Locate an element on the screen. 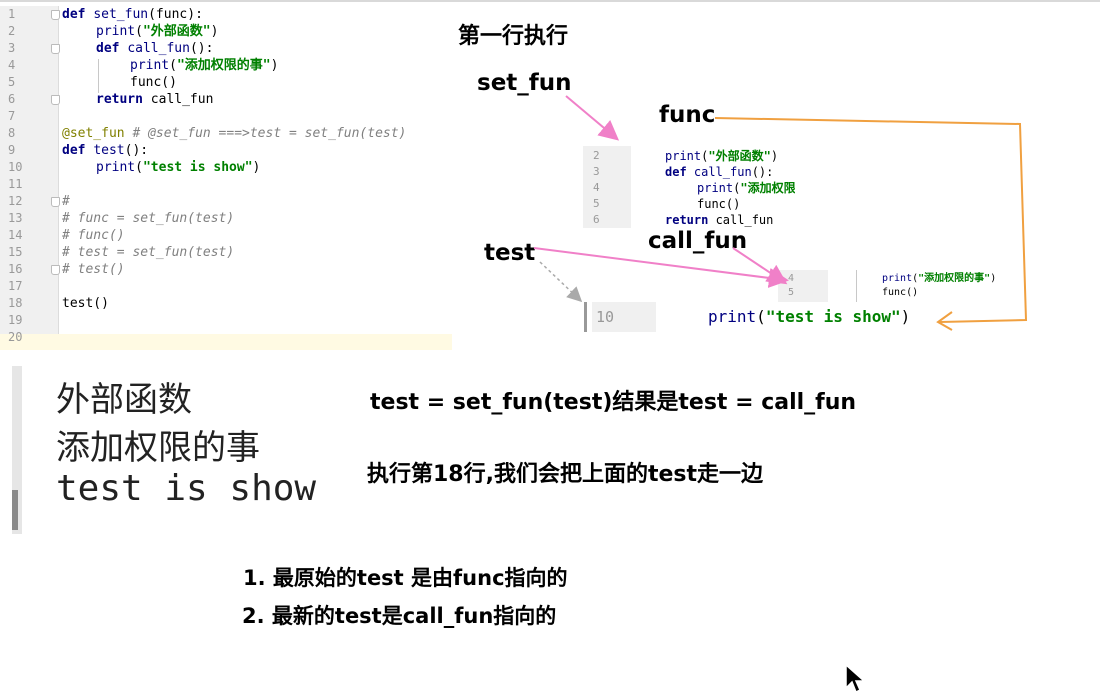 Image resolution: width=1100 pixels, height=696 pixels. mouse-cursor-icon is located at coordinates (855, 679).